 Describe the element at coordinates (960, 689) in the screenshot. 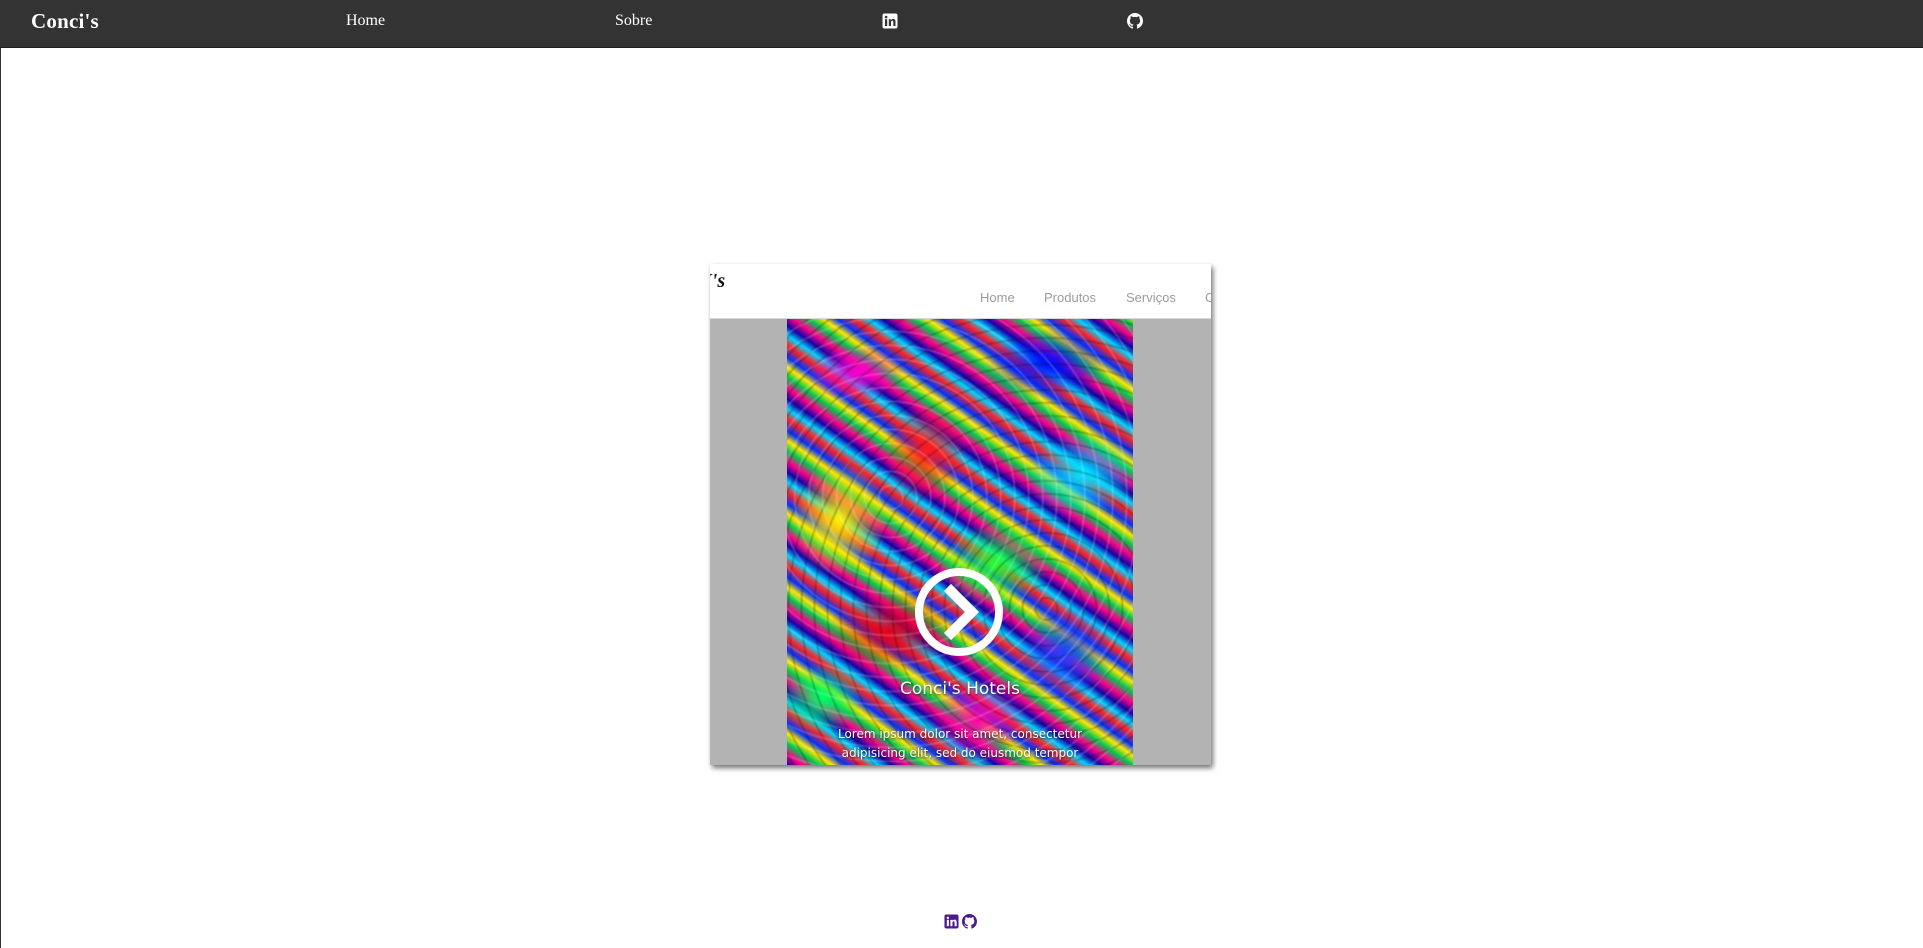

I see `hero-title: Conci's Hotels` at that location.